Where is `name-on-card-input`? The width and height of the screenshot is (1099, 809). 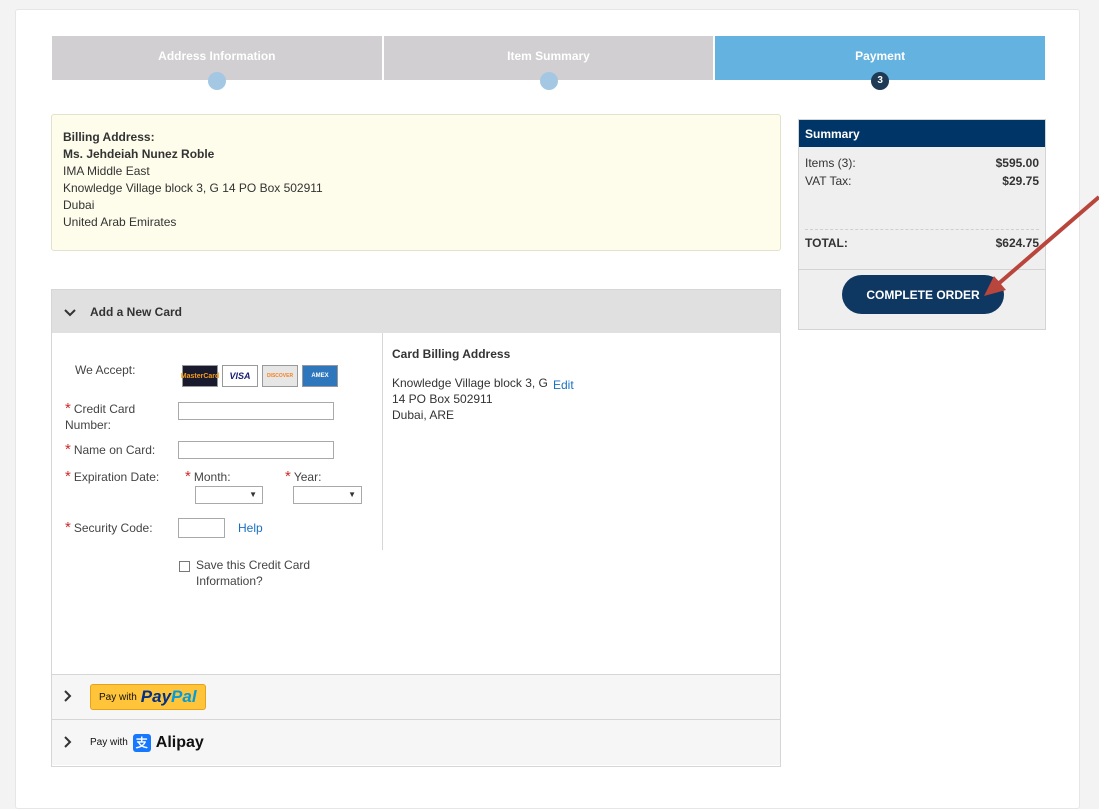 name-on-card-input is located at coordinates (256, 450).